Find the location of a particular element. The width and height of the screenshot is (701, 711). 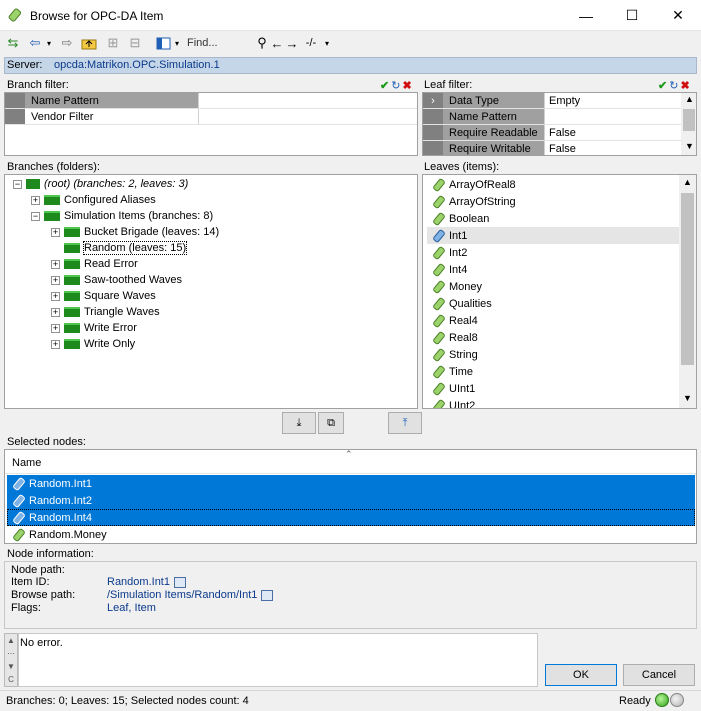

server-bar: Server: opcda:Matrikon.OPC.Simulation.1 is located at coordinates (350, 65).